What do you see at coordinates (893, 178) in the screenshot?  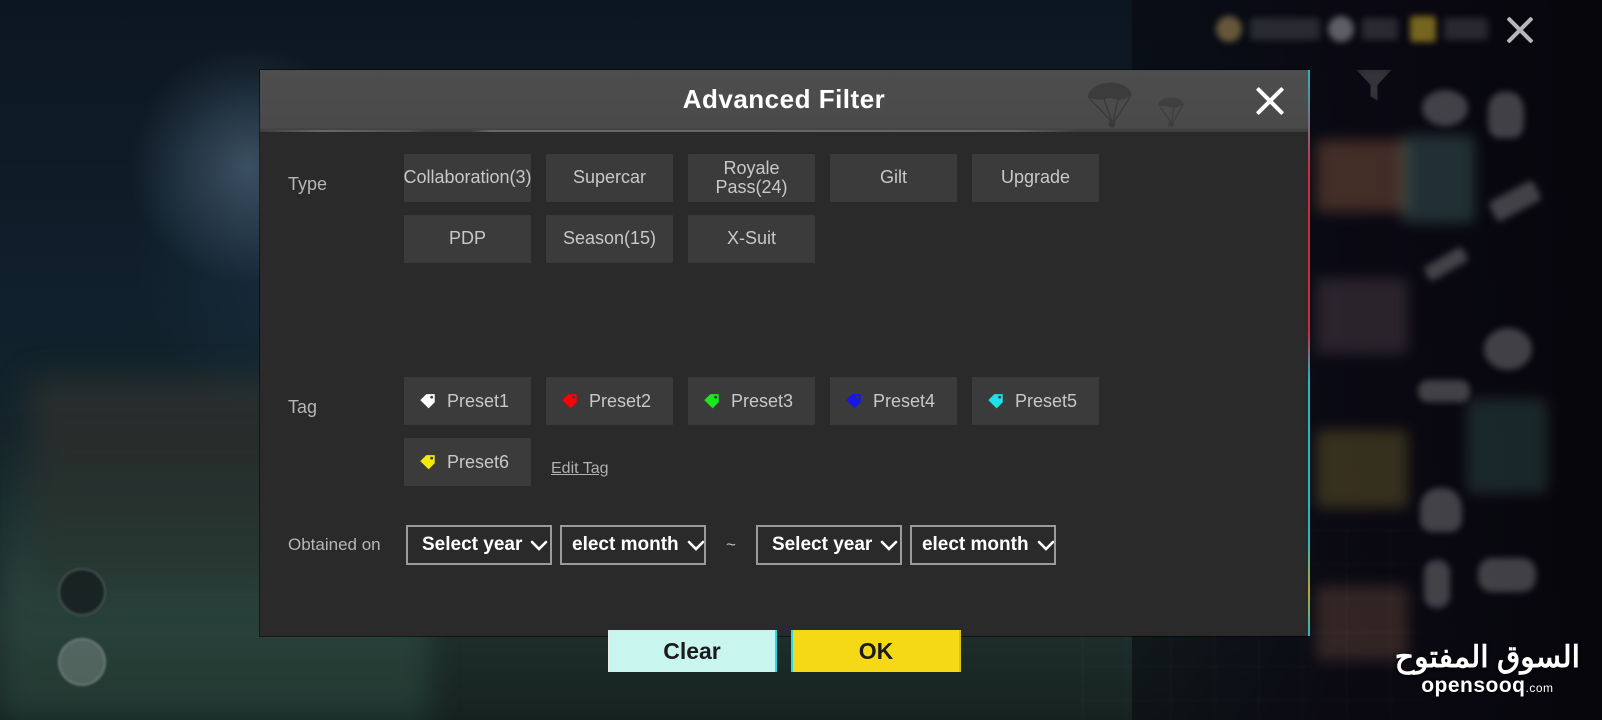 I see `type-chip-gilt: Gilt` at bounding box center [893, 178].